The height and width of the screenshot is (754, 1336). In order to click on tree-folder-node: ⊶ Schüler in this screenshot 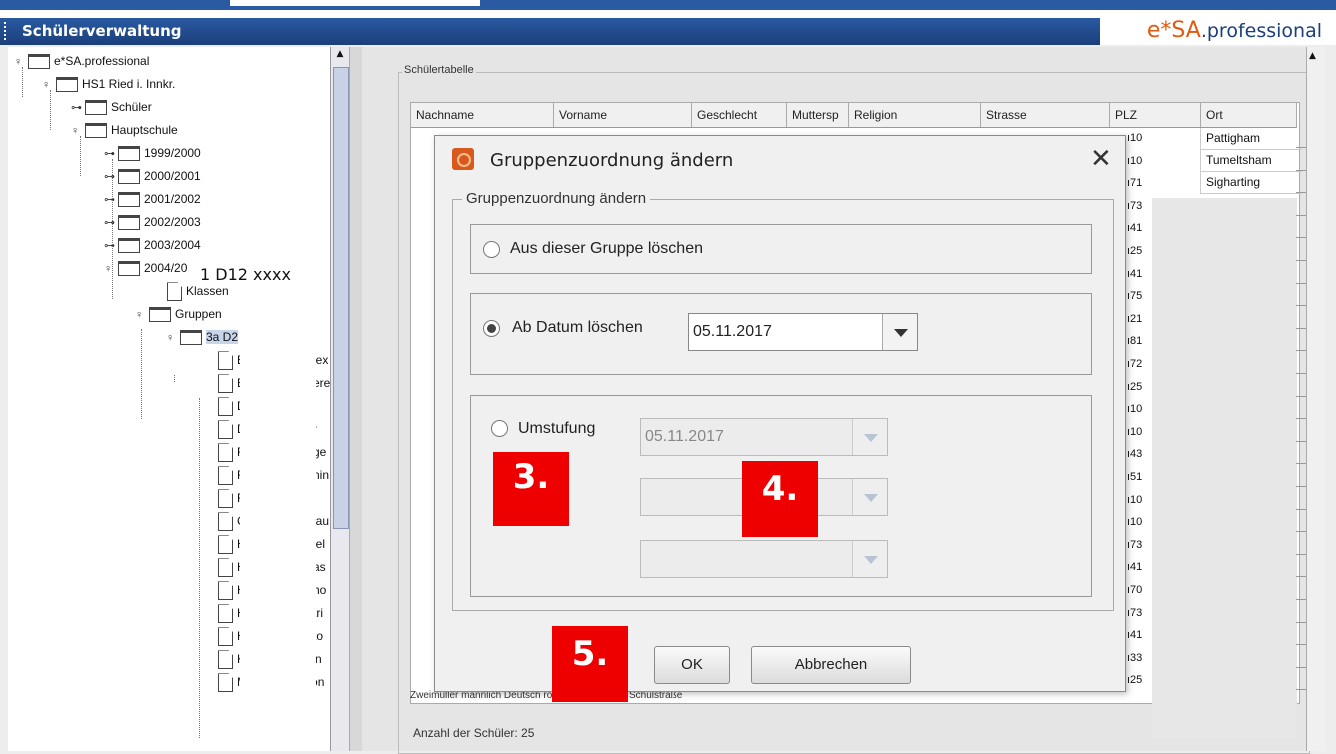, I will do `click(111, 107)`.